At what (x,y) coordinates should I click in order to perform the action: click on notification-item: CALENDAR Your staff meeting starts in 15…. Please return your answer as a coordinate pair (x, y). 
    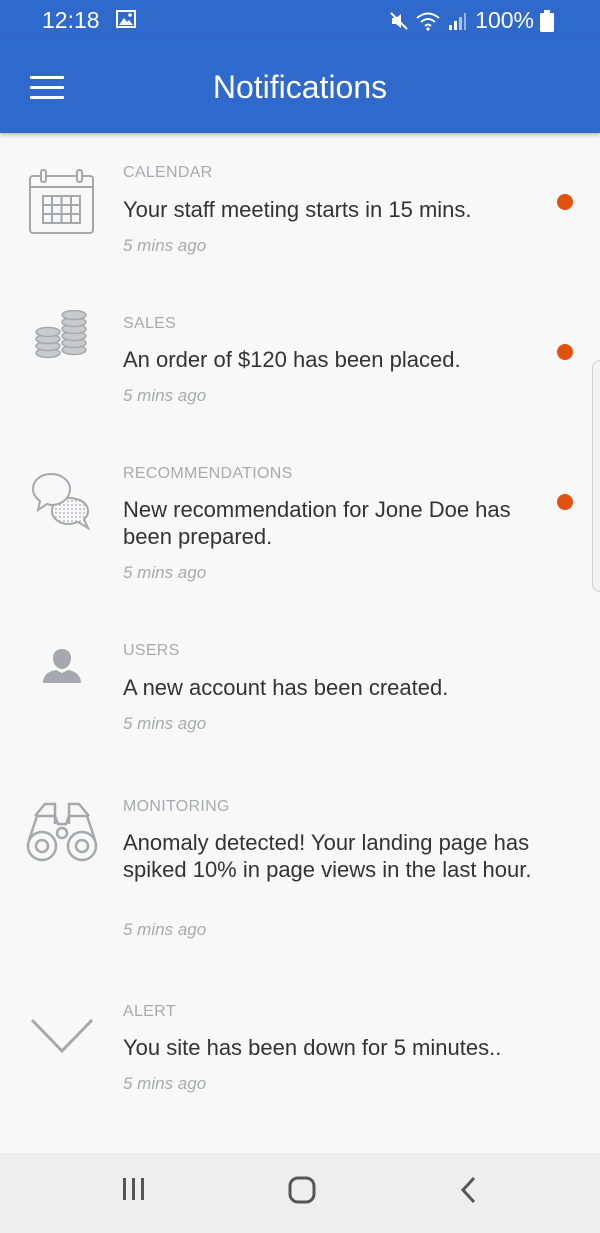
    Looking at the image, I should click on (300, 208).